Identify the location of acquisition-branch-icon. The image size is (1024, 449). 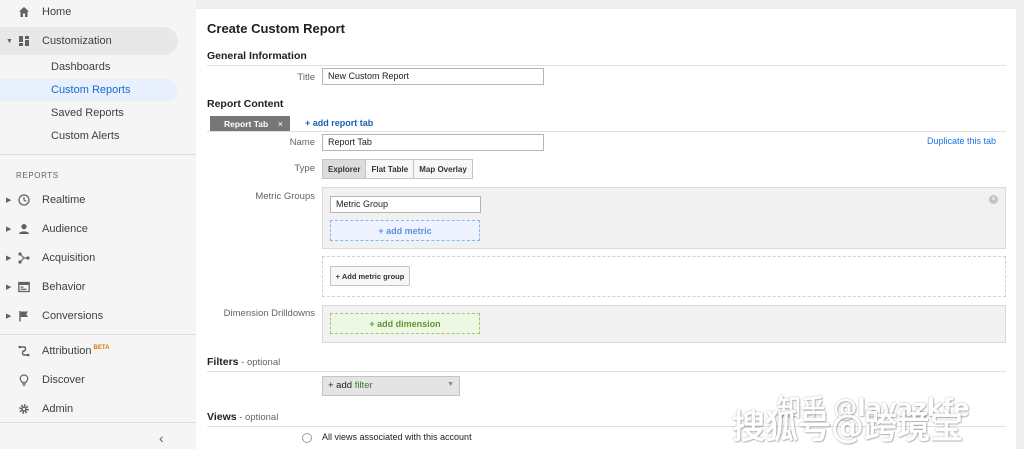
(24, 258).